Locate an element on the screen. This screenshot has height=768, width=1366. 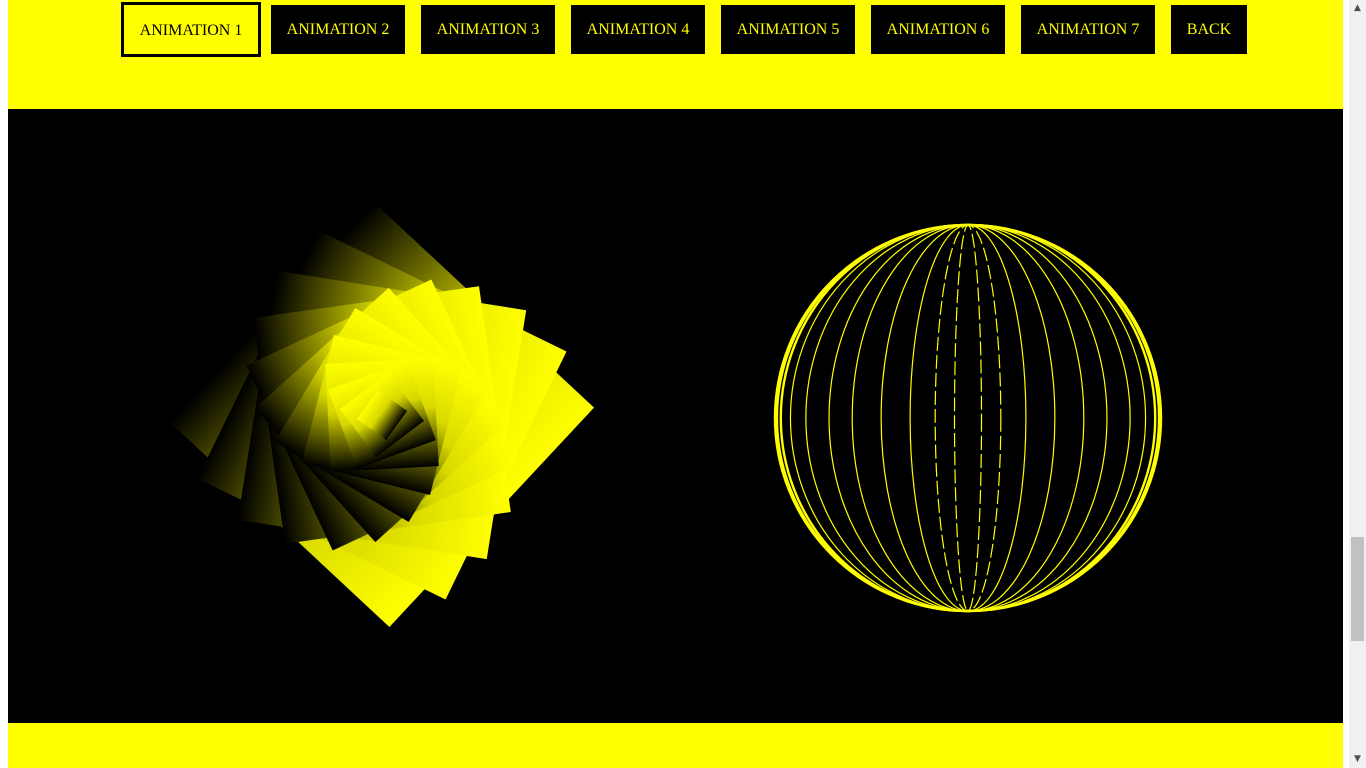
animation-7-button: ANIMATION 7 is located at coordinates (1088, 29).